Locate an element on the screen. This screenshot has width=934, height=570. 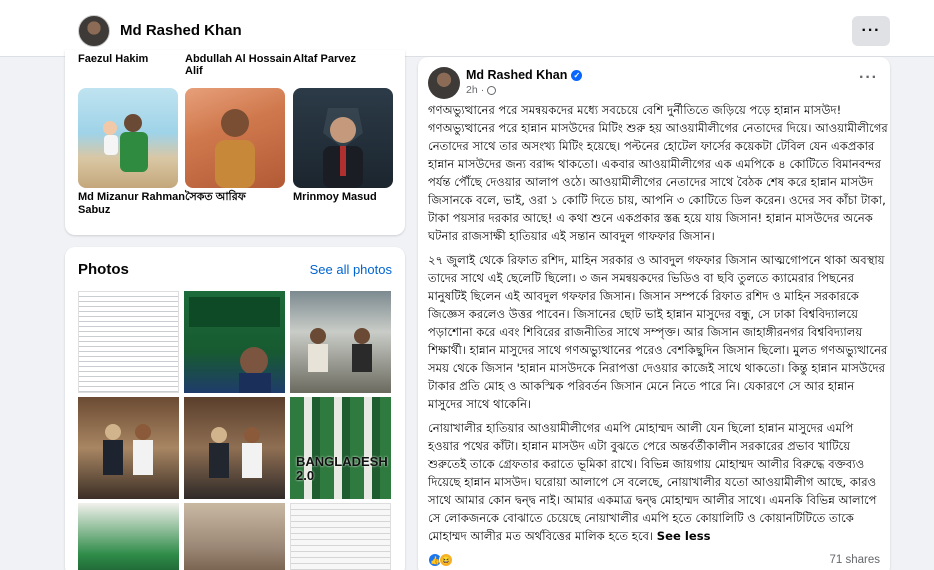
post-timestamp: 2h · is located at coordinates (481, 90).